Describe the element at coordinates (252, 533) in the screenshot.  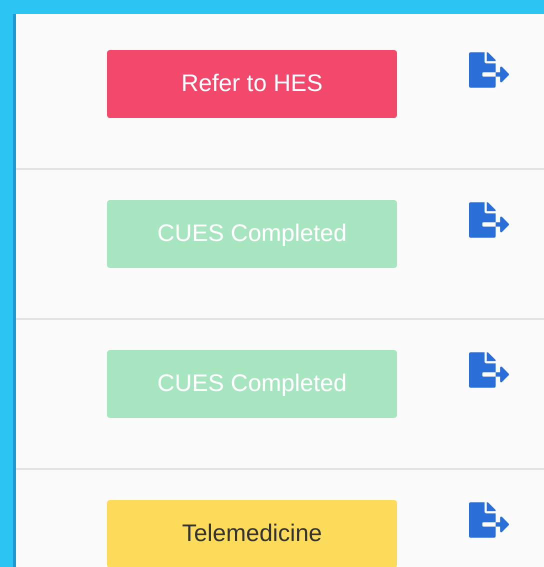
I see `status-badge: Telemedicine` at that location.